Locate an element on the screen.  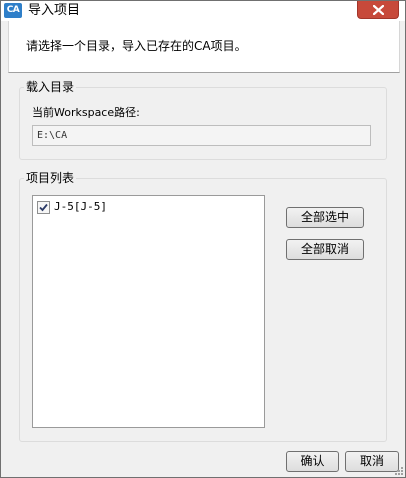
app-logo-icon: CA is located at coordinates (13, 10).